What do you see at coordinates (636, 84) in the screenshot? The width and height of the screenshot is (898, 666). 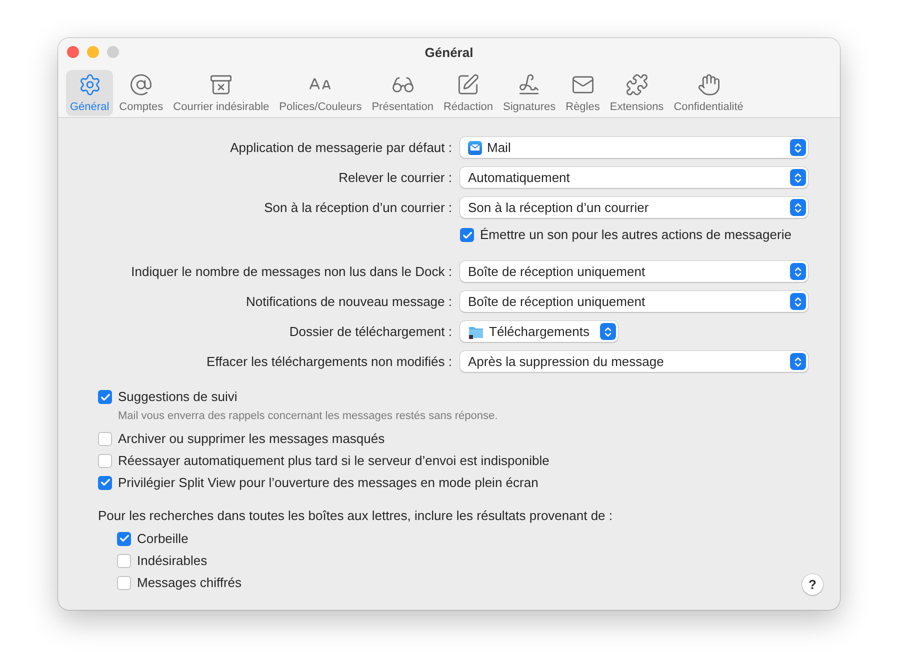 I see `puzzle-icon` at bounding box center [636, 84].